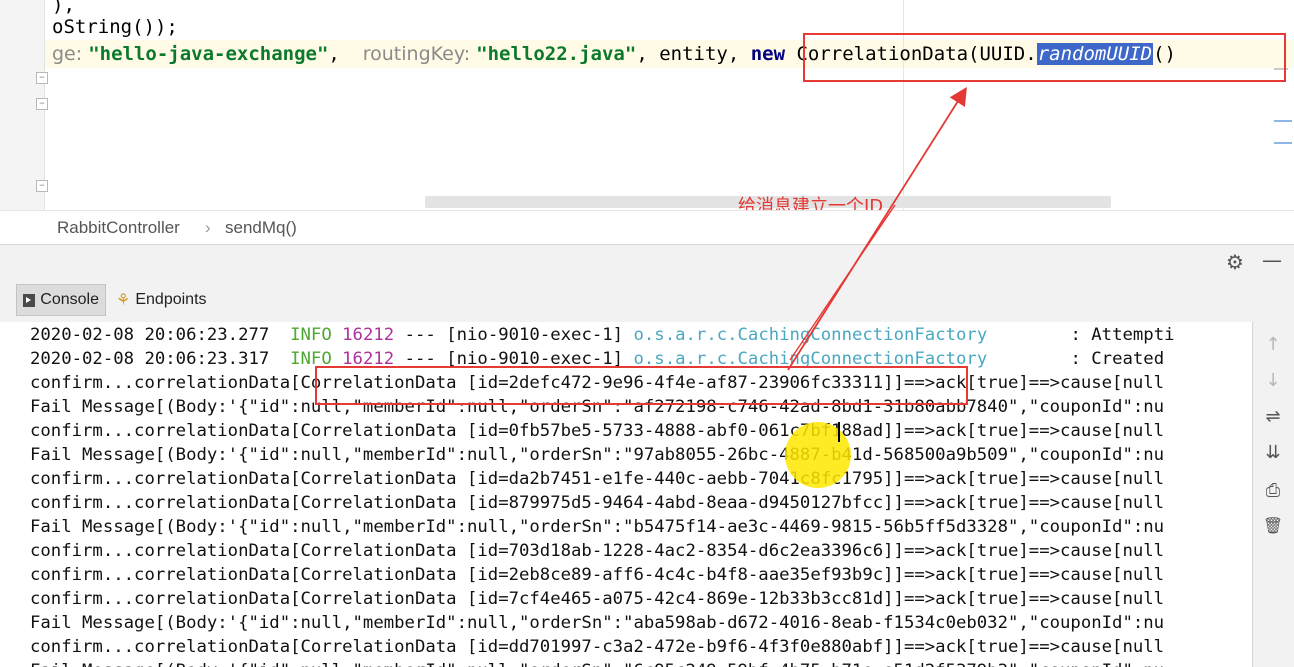 The height and width of the screenshot is (667, 1294). Describe the element at coordinates (556, 54) in the screenshot. I see `routing-key-string: "hello22.java"` at that location.